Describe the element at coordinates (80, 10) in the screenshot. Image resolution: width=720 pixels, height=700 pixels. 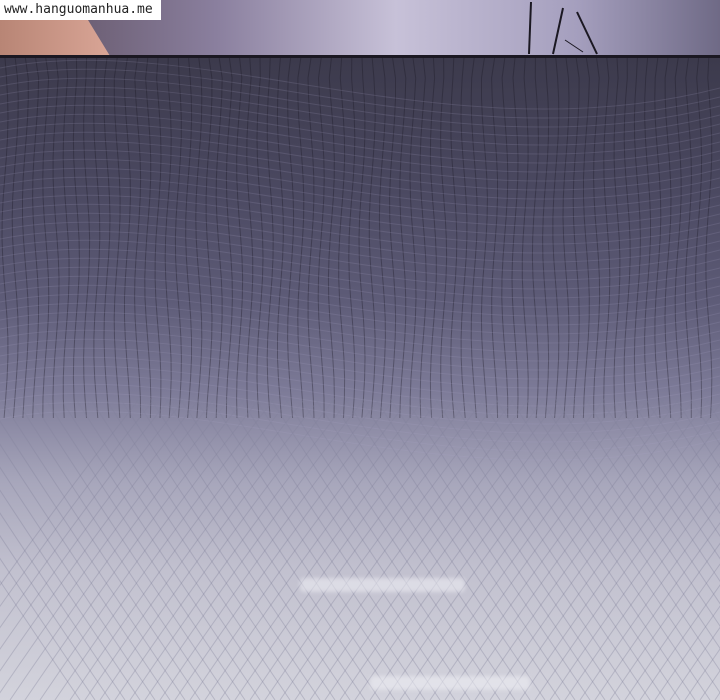
I see `site-watermark: www.hanguomanhua.me` at that location.